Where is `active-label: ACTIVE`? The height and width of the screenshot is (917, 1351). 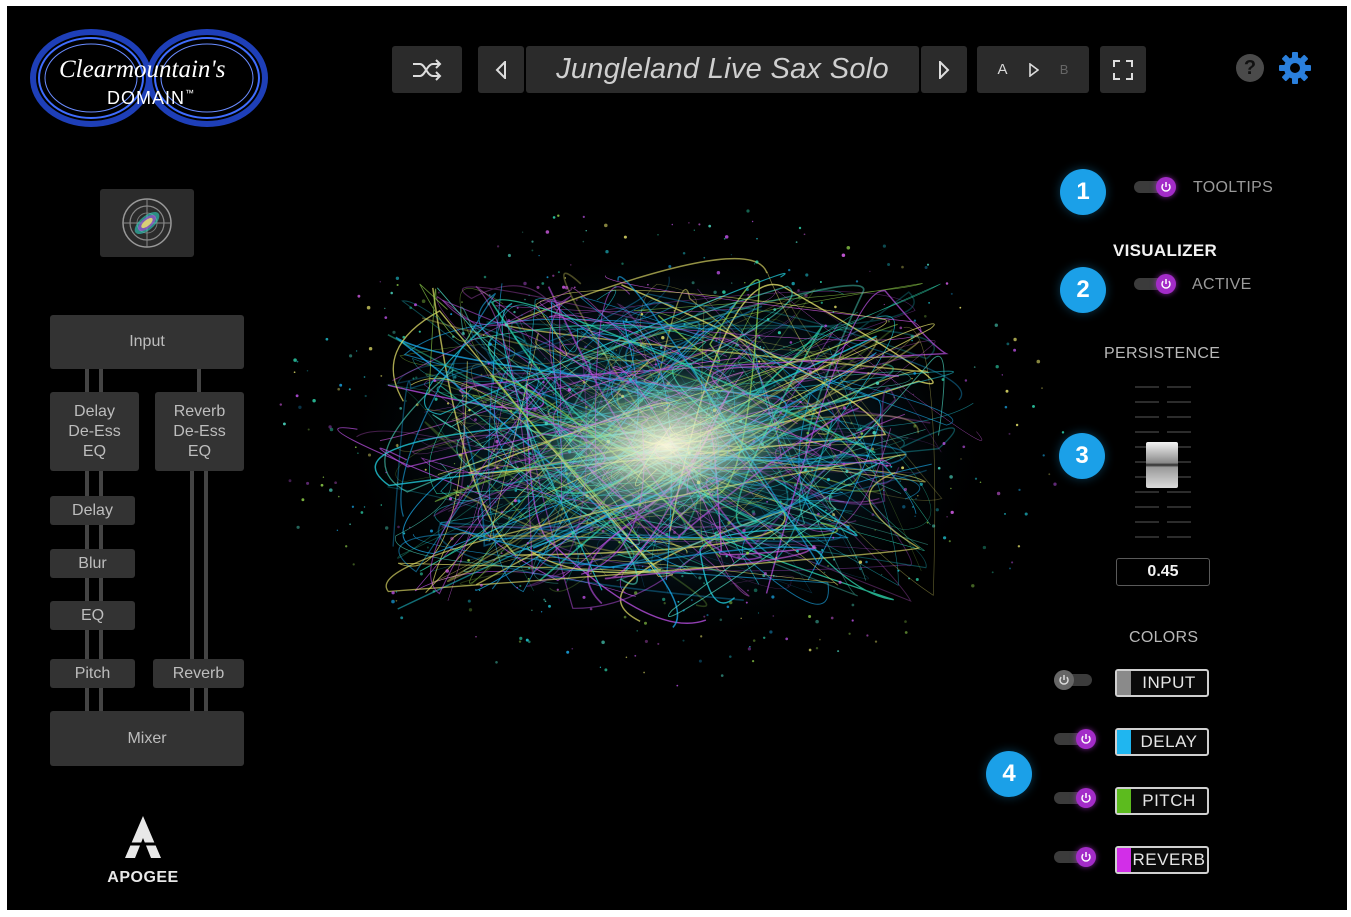 active-label: ACTIVE is located at coordinates (1222, 284).